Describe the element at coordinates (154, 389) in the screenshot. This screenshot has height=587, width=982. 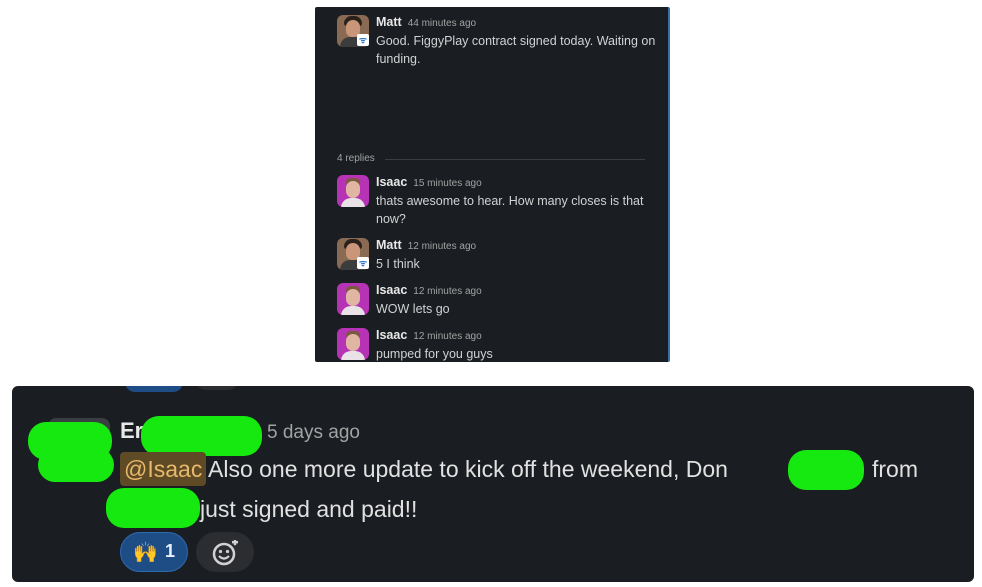
I see `previous-reaction-pill` at that location.